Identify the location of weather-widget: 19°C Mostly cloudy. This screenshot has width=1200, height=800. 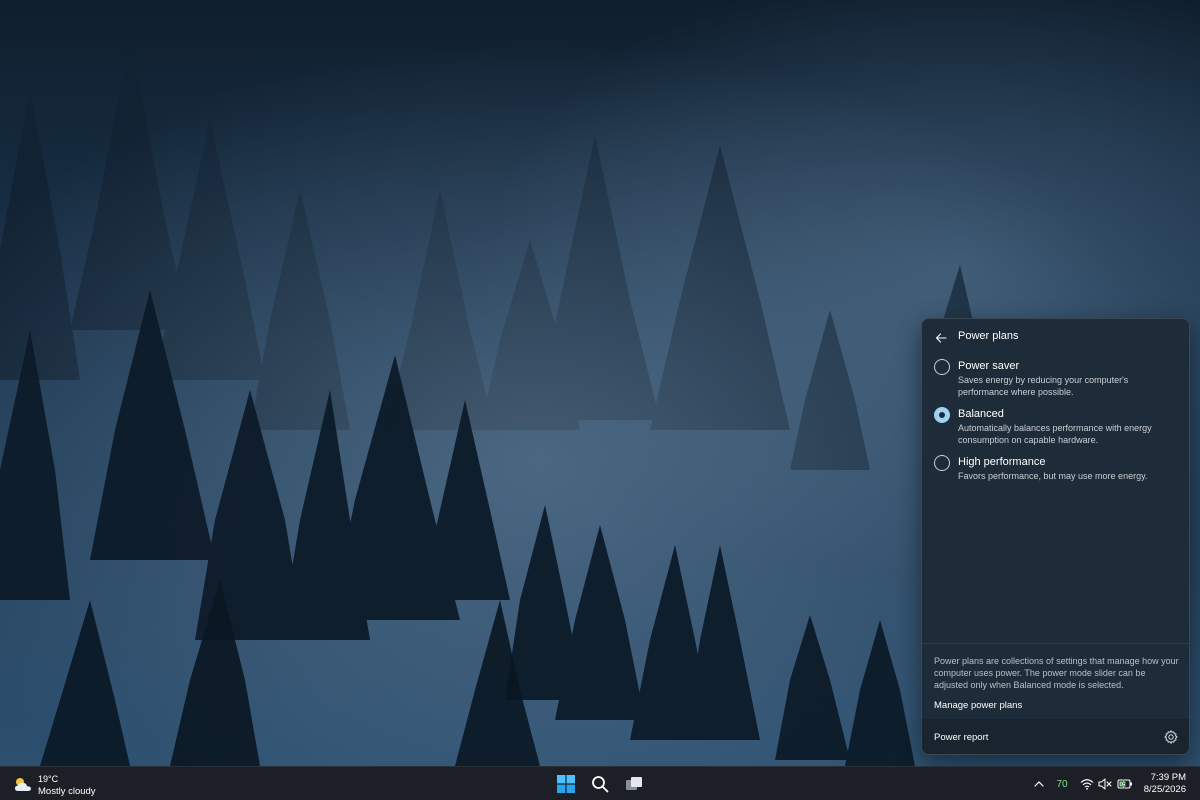
(67, 784).